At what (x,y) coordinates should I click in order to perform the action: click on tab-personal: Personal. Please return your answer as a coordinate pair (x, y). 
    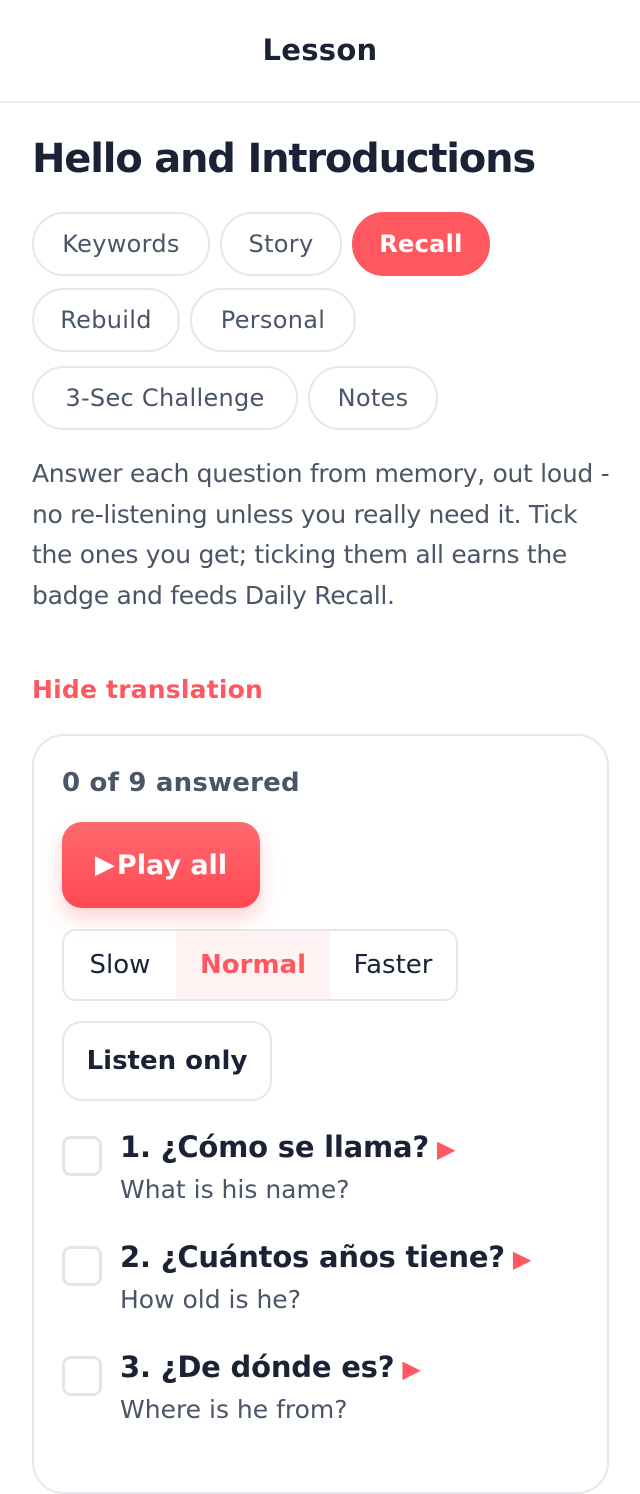
    Looking at the image, I should click on (273, 320).